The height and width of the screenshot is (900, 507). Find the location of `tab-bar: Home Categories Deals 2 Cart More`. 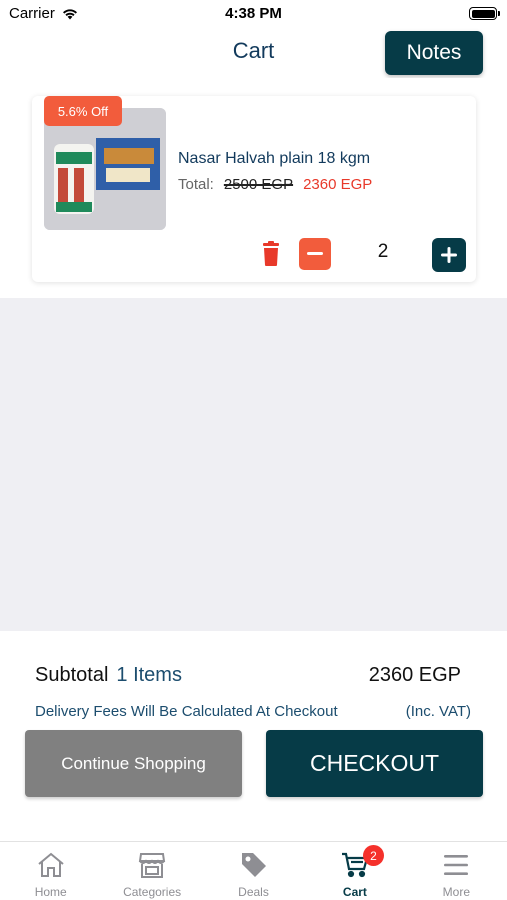

tab-bar: Home Categories Deals 2 Cart More is located at coordinates (253, 870).